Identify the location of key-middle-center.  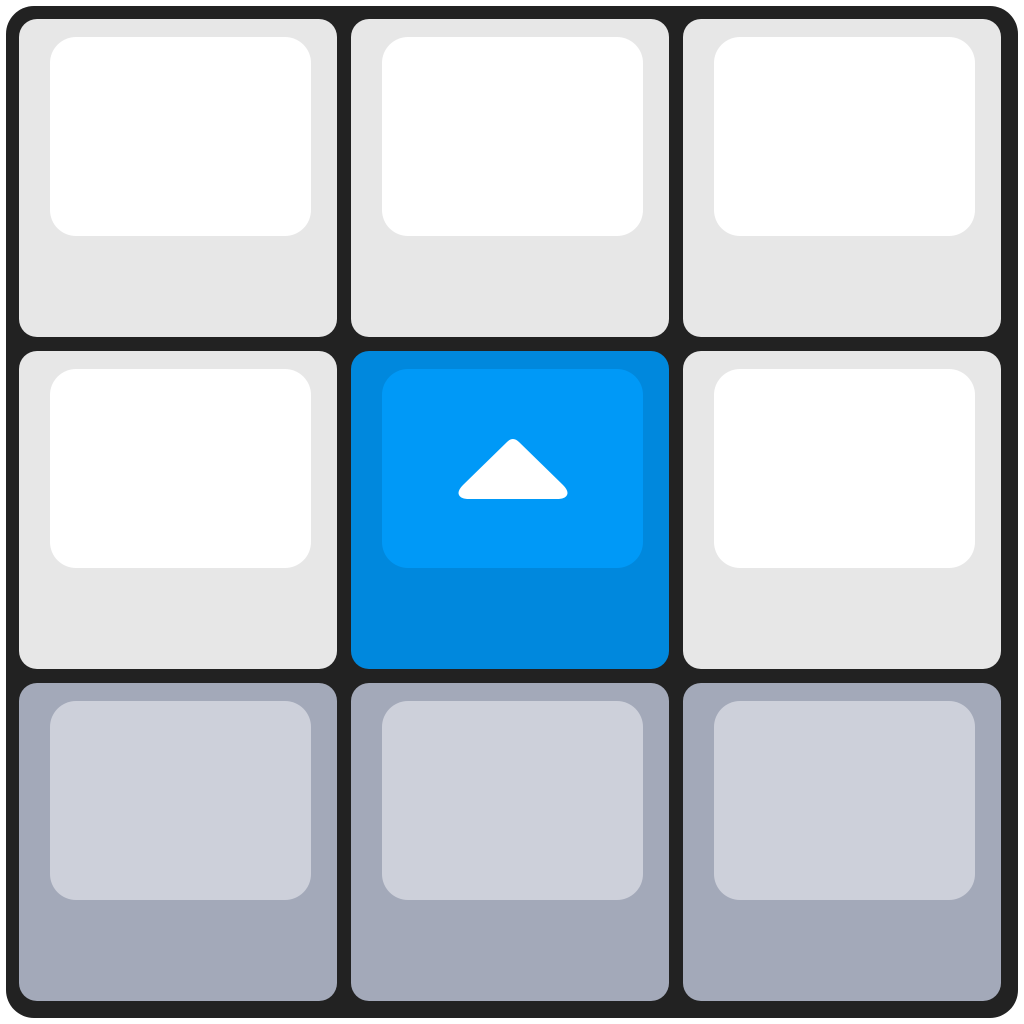
(510, 510).